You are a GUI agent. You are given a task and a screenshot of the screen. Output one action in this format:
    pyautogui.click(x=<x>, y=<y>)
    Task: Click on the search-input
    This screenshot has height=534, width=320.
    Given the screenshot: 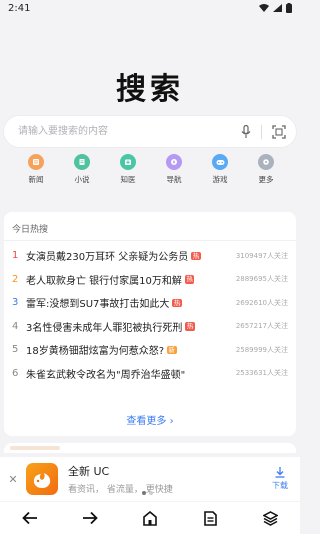 What is the action you would take?
    pyautogui.click(x=128, y=131)
    